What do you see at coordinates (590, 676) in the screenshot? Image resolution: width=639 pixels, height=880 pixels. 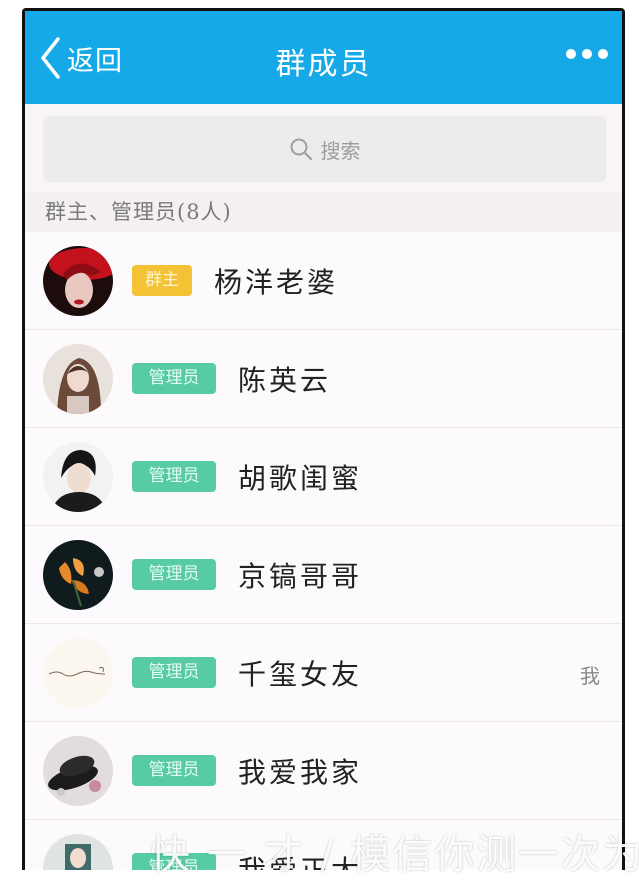 I see `me-indicator: 我` at bounding box center [590, 676].